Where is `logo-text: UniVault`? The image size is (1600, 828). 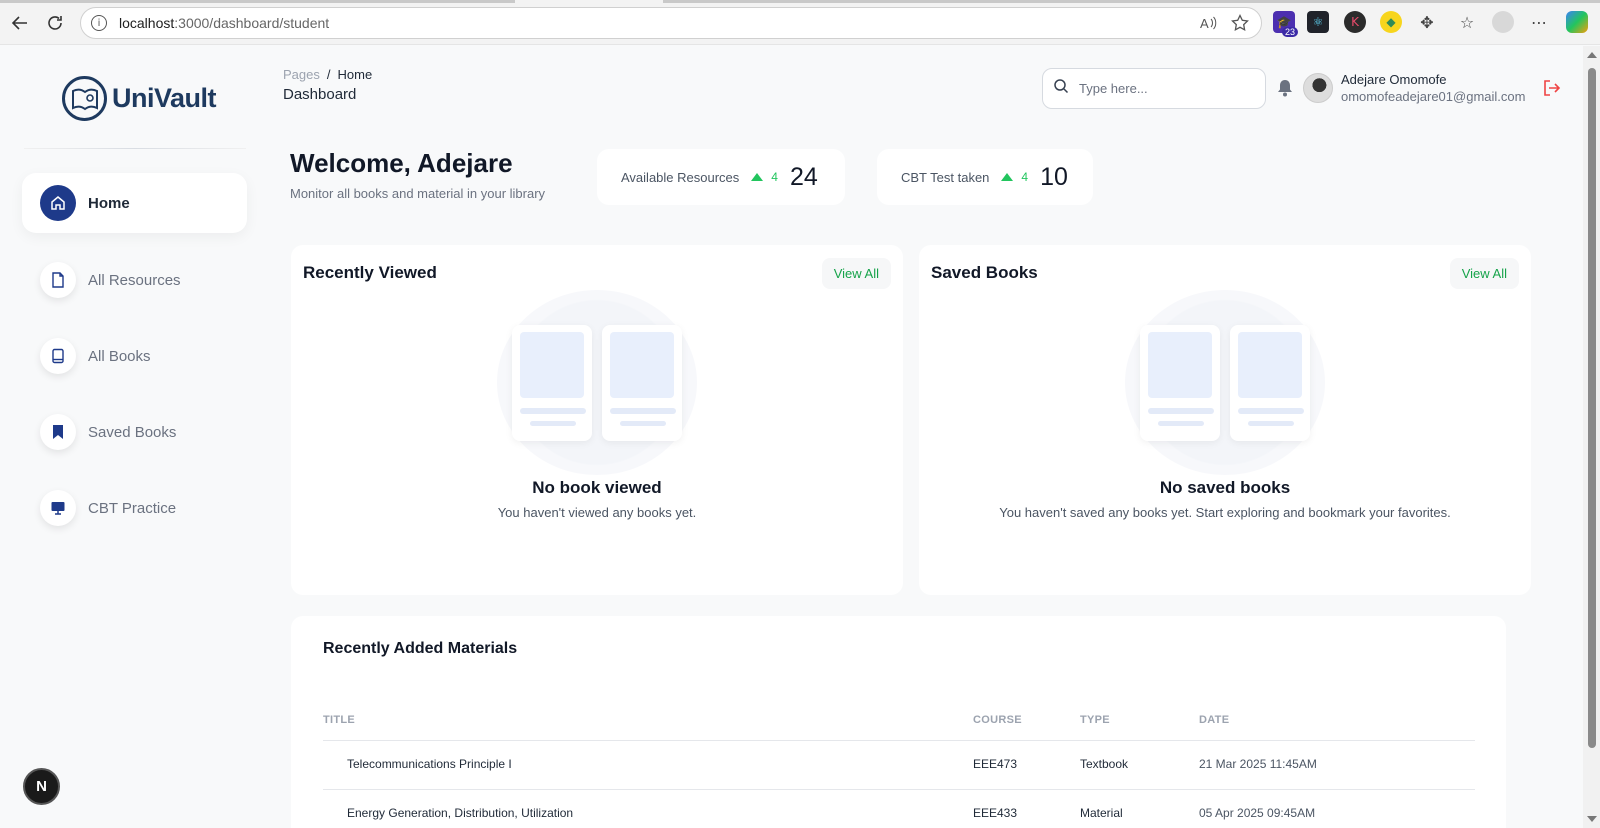
logo-text: UniVault is located at coordinates (164, 98).